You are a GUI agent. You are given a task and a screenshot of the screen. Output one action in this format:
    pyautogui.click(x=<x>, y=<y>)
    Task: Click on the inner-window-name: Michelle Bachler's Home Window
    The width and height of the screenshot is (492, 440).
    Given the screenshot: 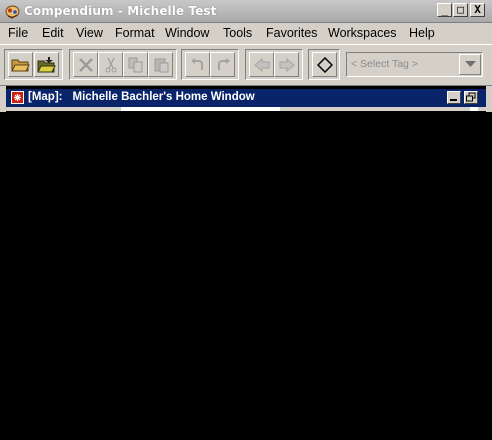 What is the action you would take?
    pyautogui.click(x=163, y=97)
    